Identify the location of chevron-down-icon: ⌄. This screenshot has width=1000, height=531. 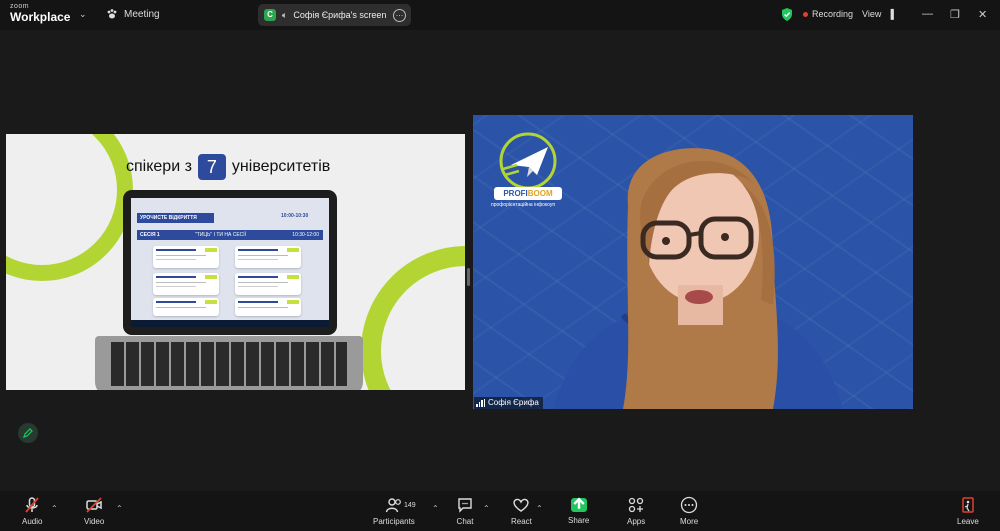
(83, 14).